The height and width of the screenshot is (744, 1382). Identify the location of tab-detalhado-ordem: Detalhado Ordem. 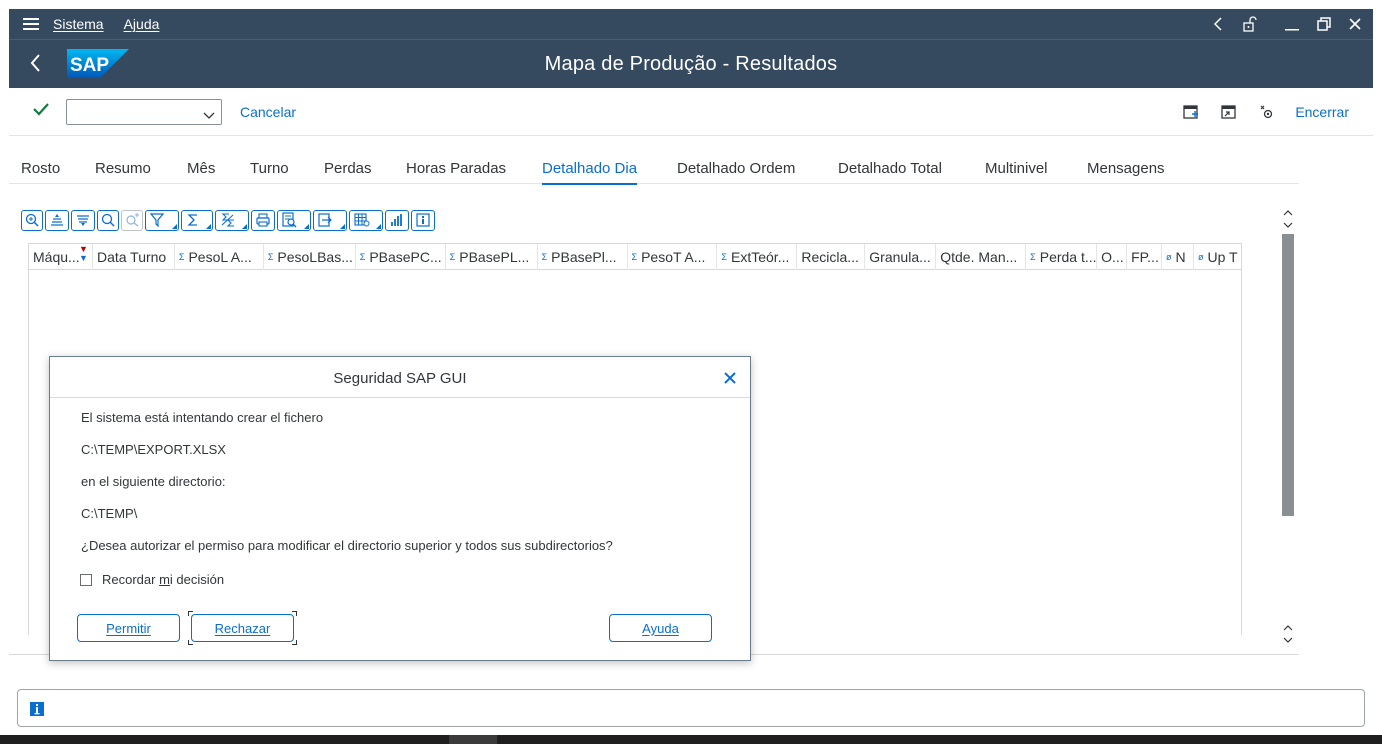
(736, 168).